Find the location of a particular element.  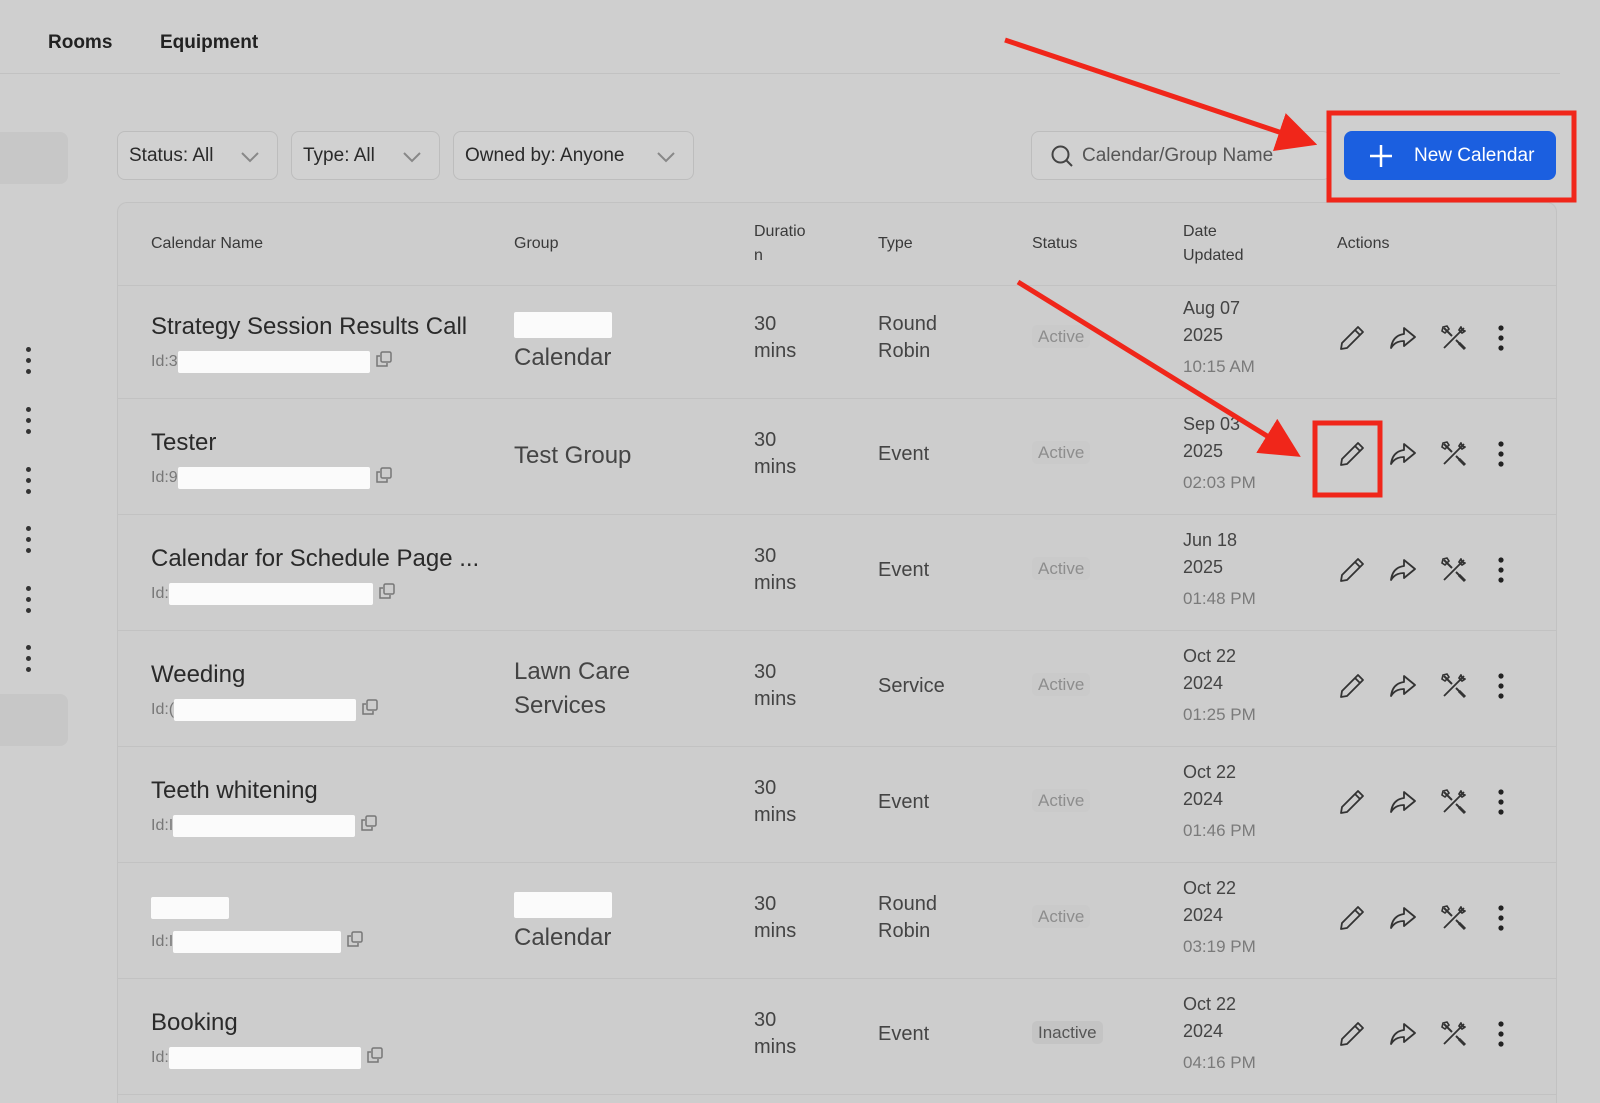

tab-equipment: Equipment is located at coordinates (209, 43).